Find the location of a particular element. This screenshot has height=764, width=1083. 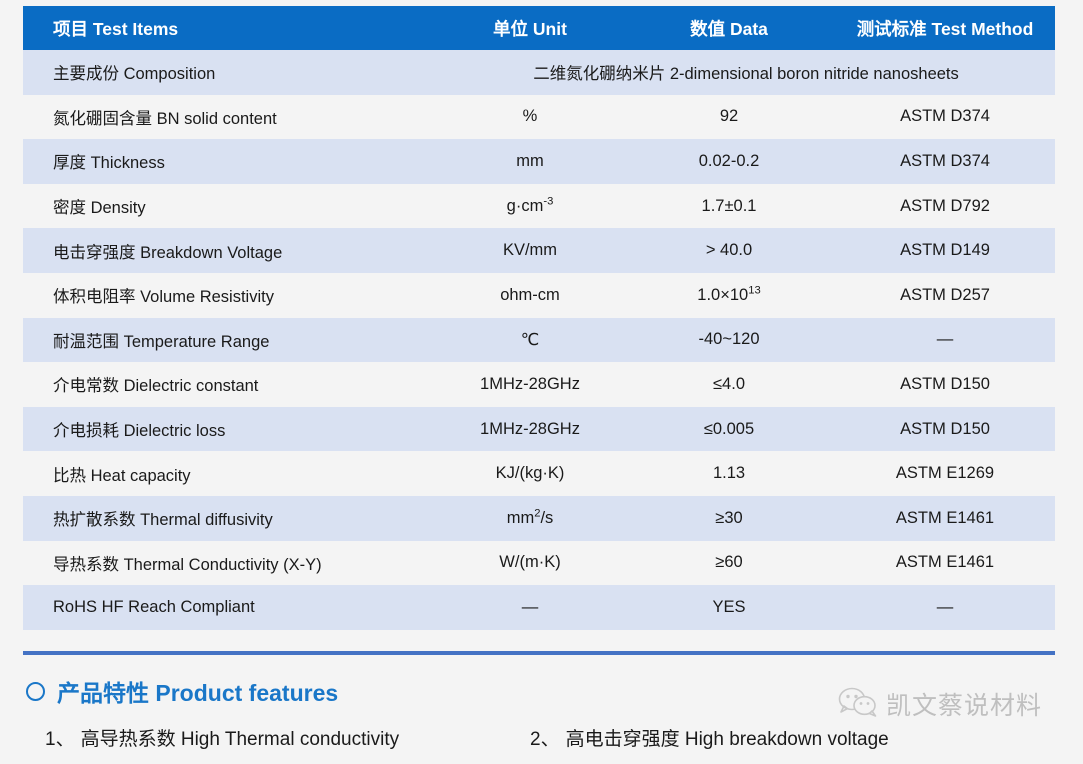

cell-unit: mm2/s is located at coordinates (530, 517).